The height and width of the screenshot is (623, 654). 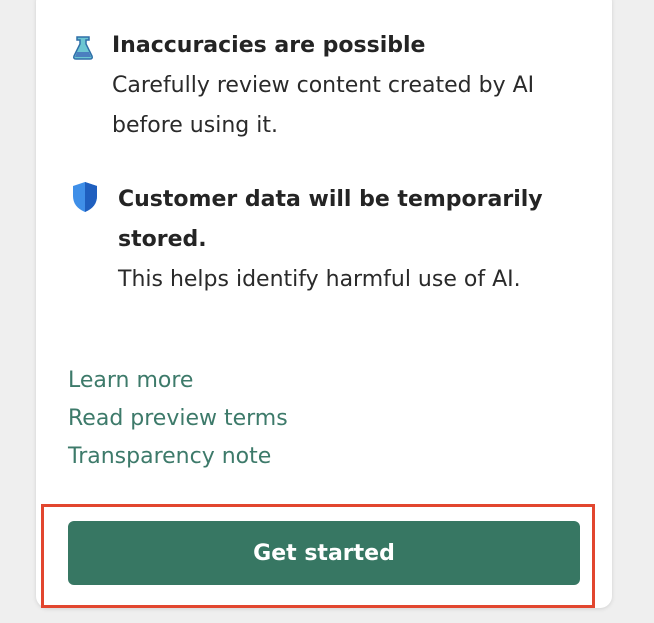 What do you see at coordinates (319, 279) in the screenshot?
I see `notice-body: This helps identify harmful use of AI.` at bounding box center [319, 279].